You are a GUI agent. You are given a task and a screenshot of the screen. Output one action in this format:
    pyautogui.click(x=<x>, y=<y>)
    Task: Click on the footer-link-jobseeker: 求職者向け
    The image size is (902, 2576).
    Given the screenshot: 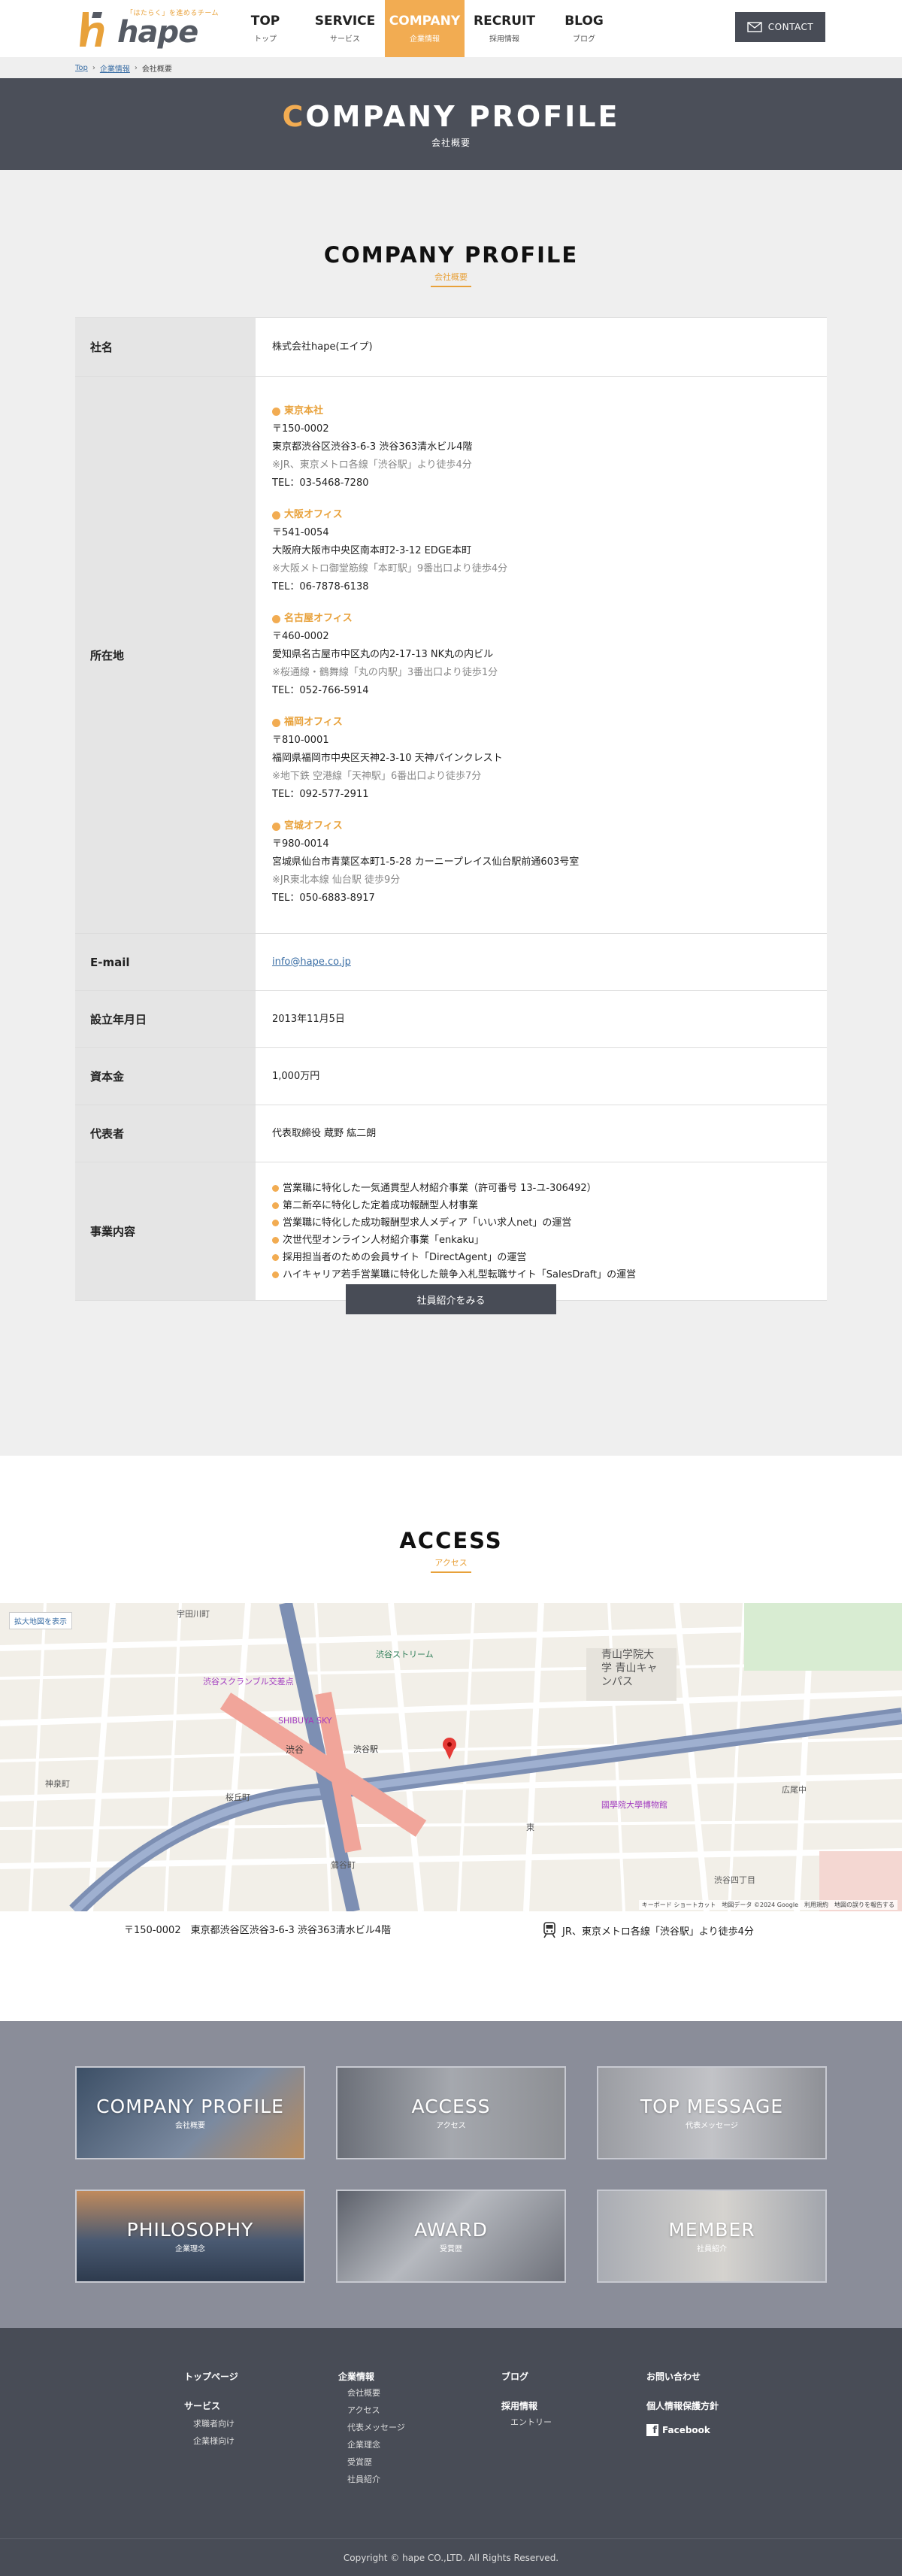 What is the action you would take?
    pyautogui.click(x=211, y=2423)
    